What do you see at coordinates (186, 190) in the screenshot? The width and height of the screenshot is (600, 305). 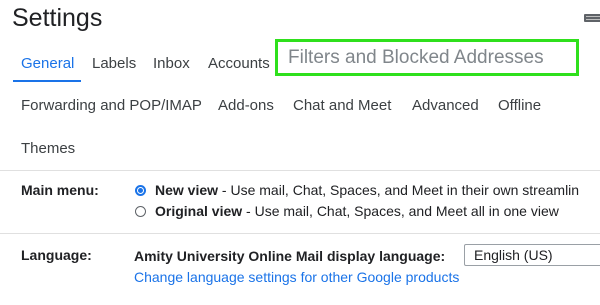 I see `option-new-view-name: New view` at bounding box center [186, 190].